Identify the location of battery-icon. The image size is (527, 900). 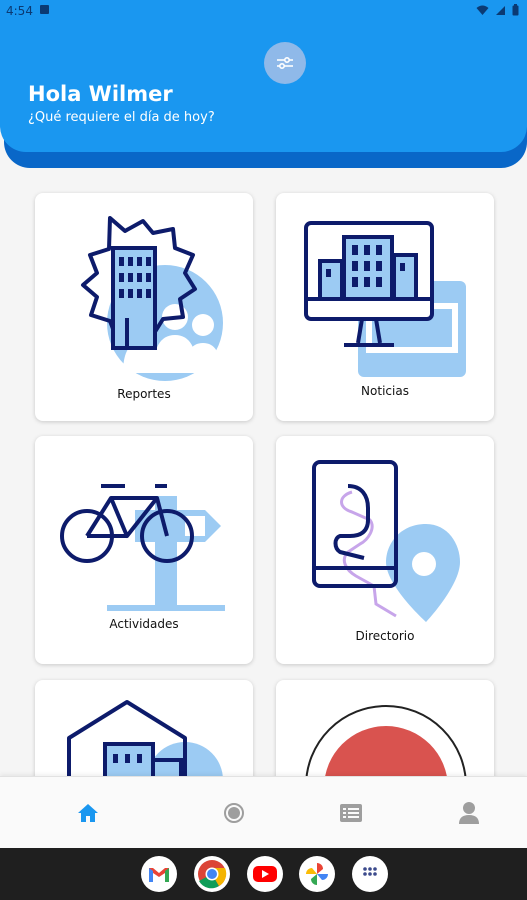
(515, 10).